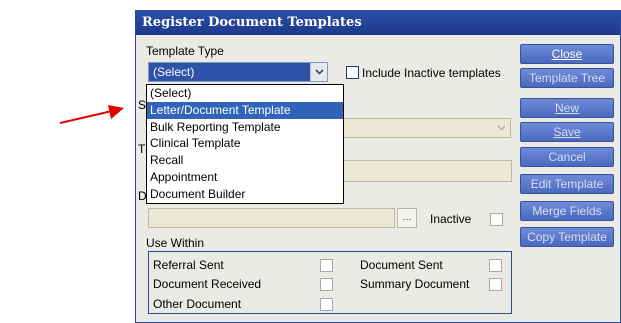 This screenshot has height=323, width=621. I want to click on referral-sent-checkbox, so click(326, 265).